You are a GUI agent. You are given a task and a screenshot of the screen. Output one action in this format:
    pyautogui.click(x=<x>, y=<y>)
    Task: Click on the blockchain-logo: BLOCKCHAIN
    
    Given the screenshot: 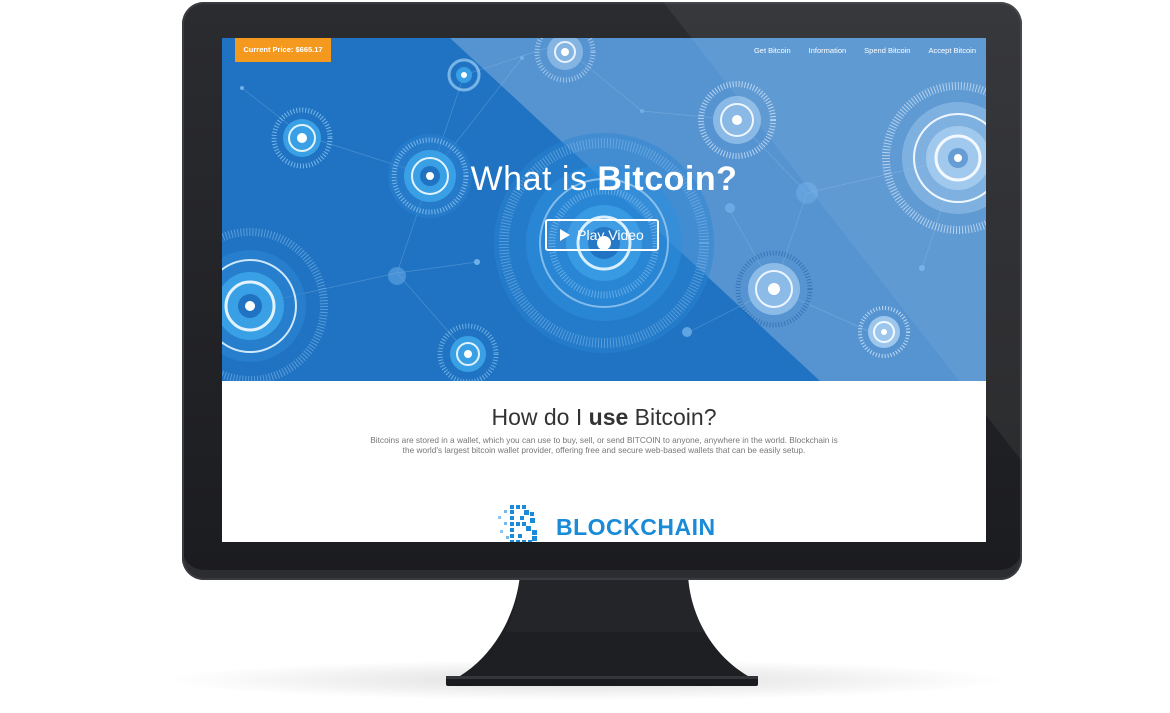 What is the action you would take?
    pyautogui.click(x=606, y=523)
    